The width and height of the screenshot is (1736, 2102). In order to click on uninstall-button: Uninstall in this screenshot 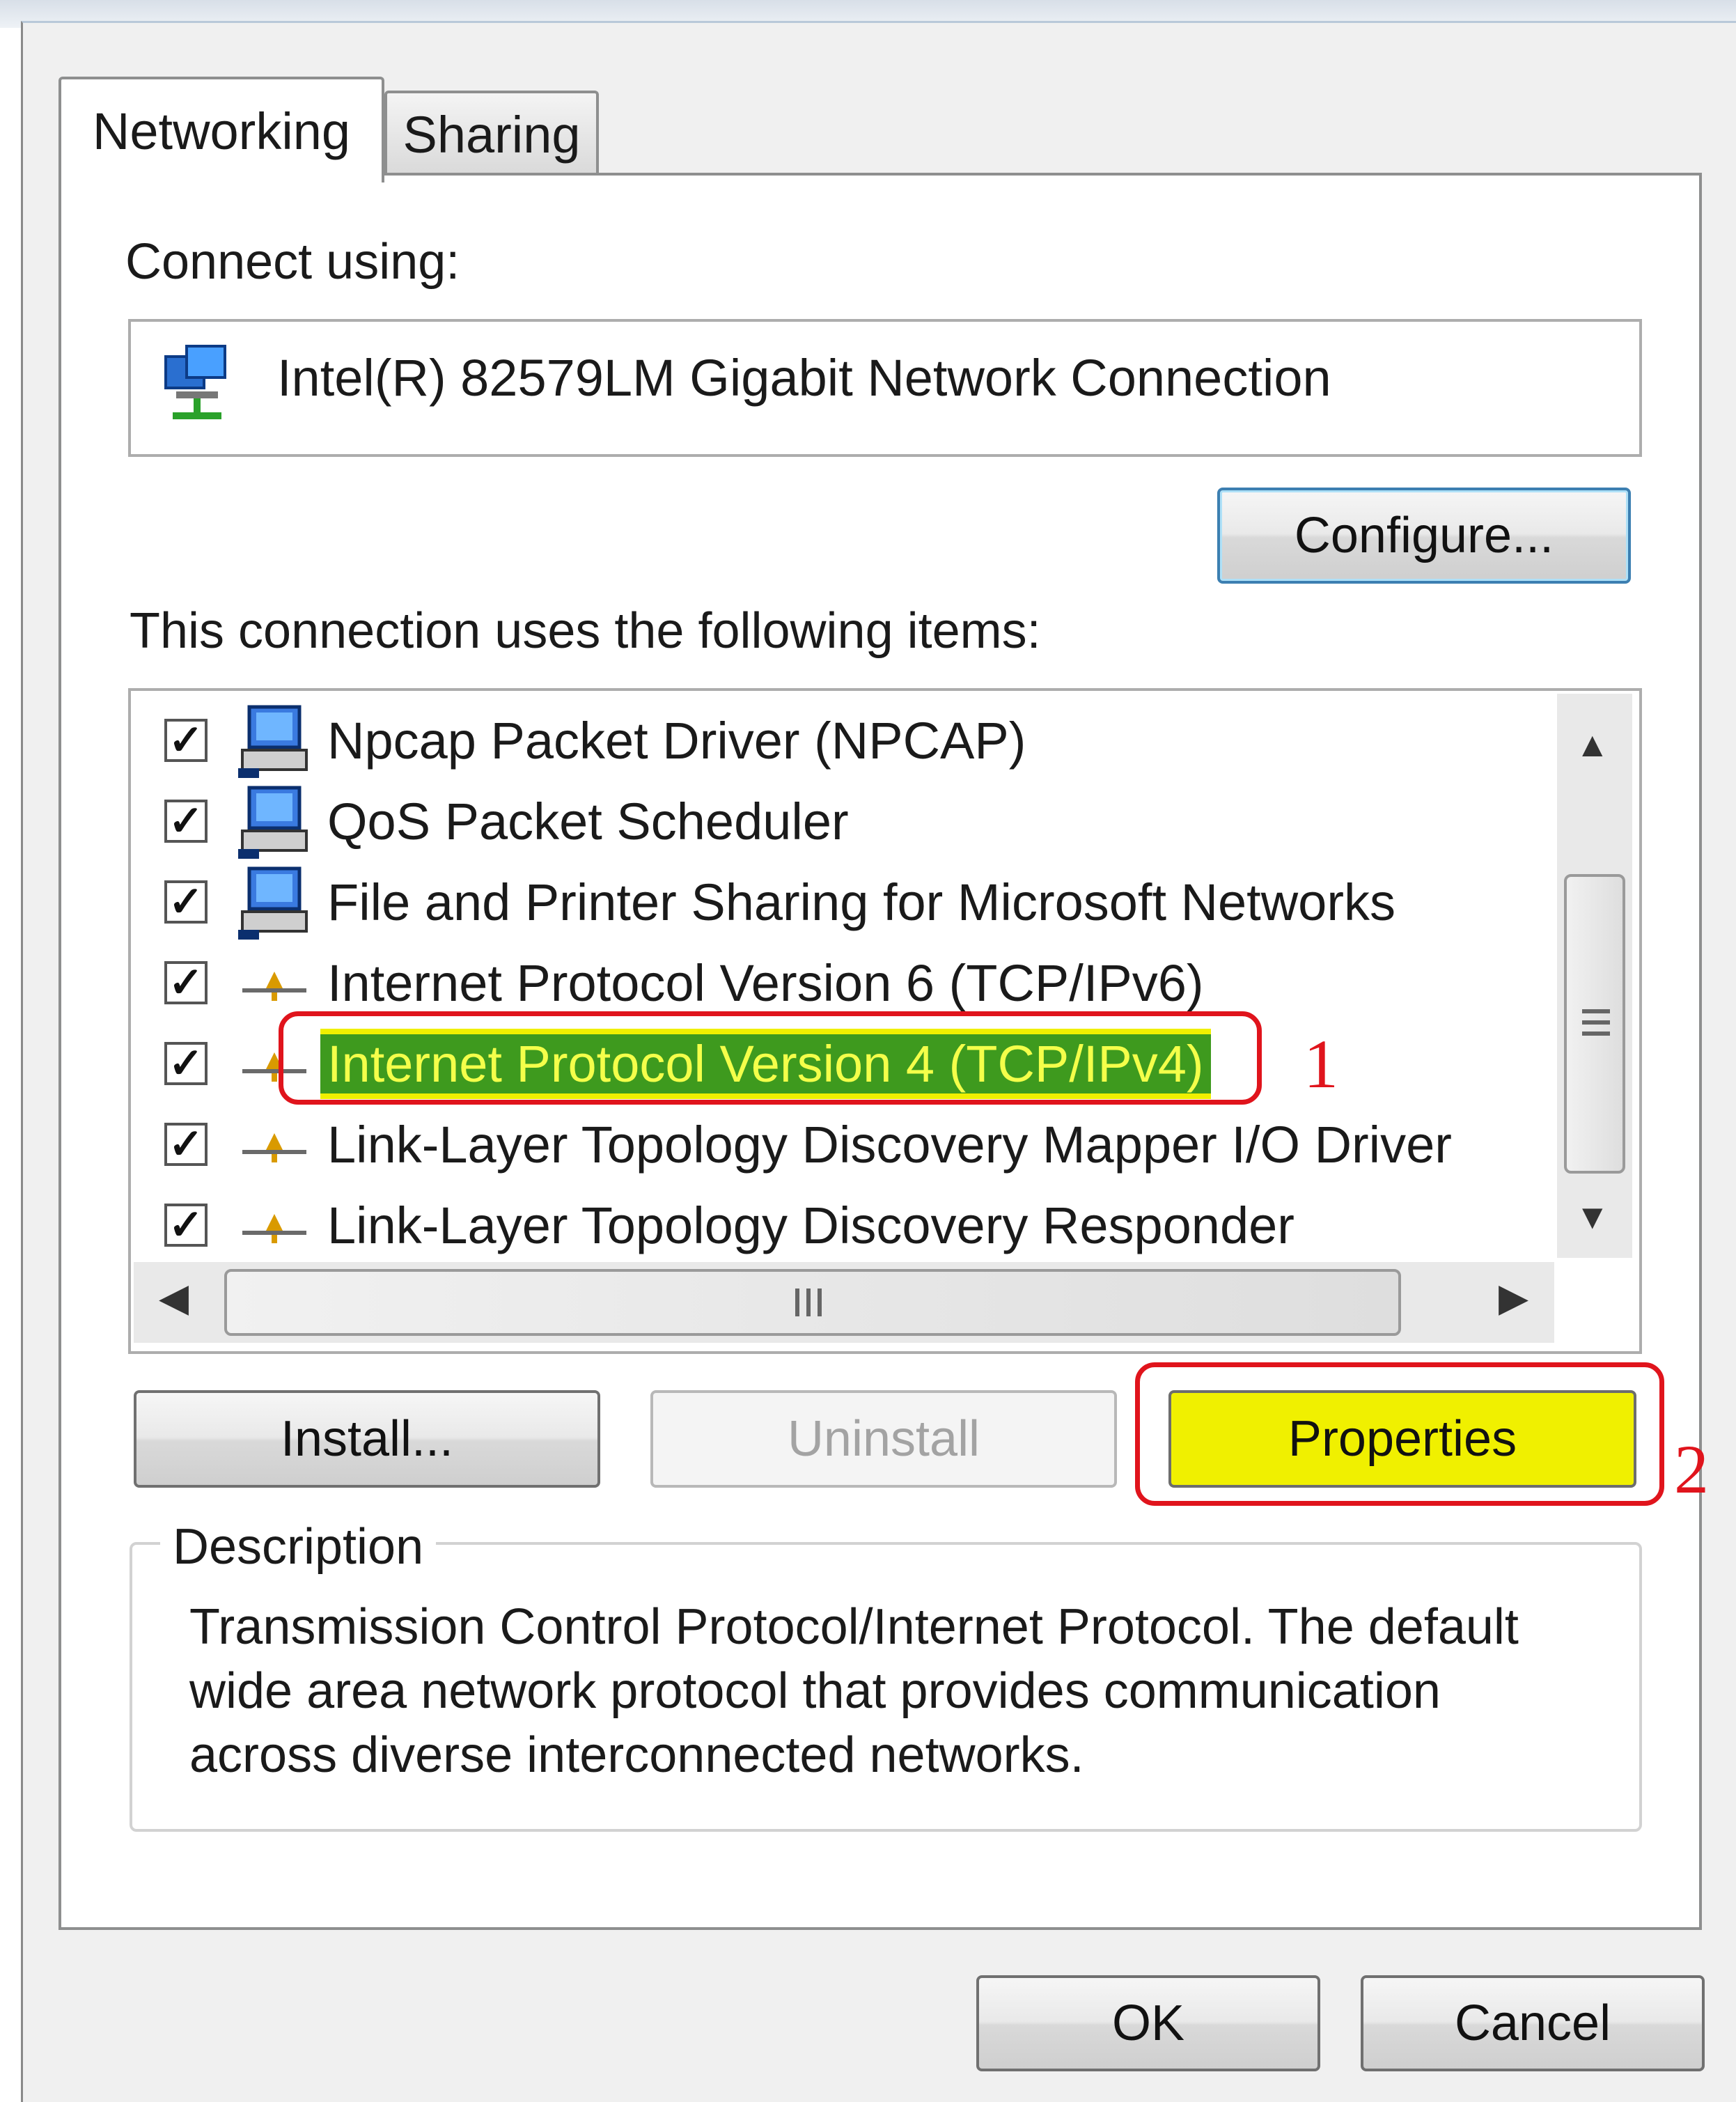, I will do `click(884, 1439)`.